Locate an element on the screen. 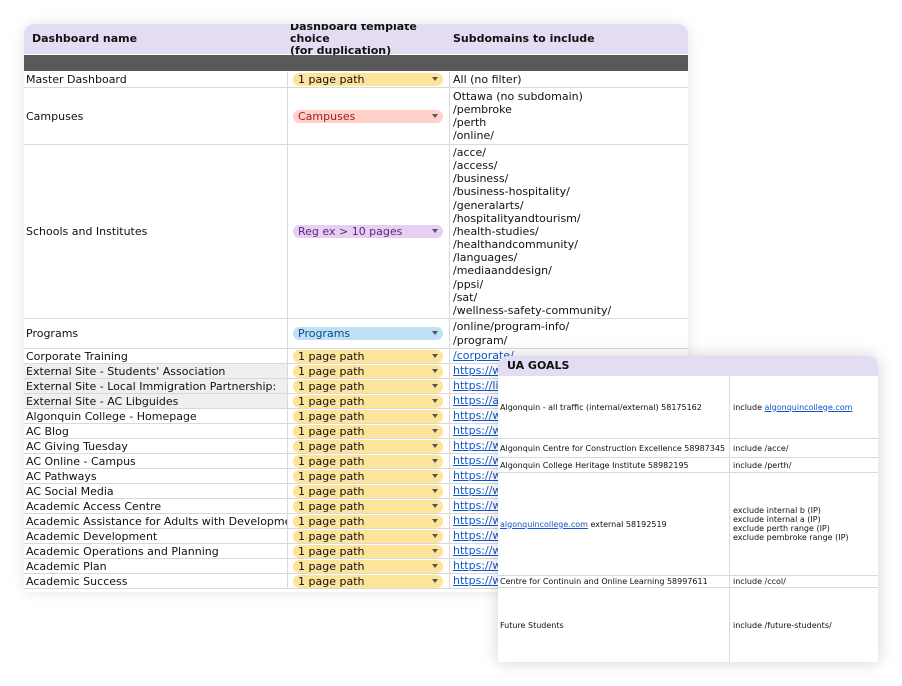  goal-text: include /acce/ is located at coordinates (761, 448).